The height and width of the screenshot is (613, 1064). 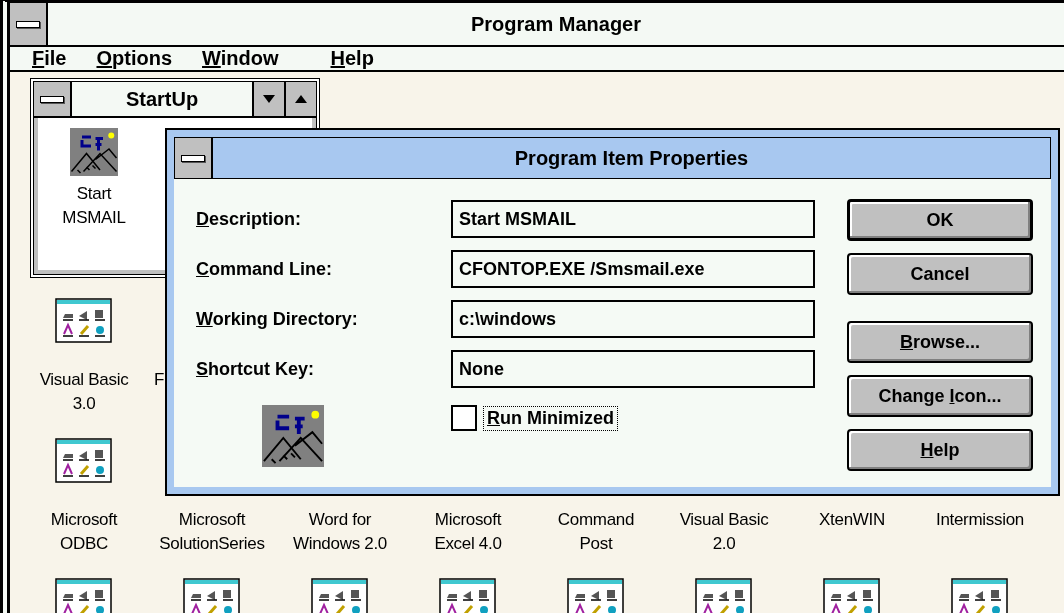 What do you see at coordinates (352, 58) in the screenshot?
I see `menu-item: Help` at bounding box center [352, 58].